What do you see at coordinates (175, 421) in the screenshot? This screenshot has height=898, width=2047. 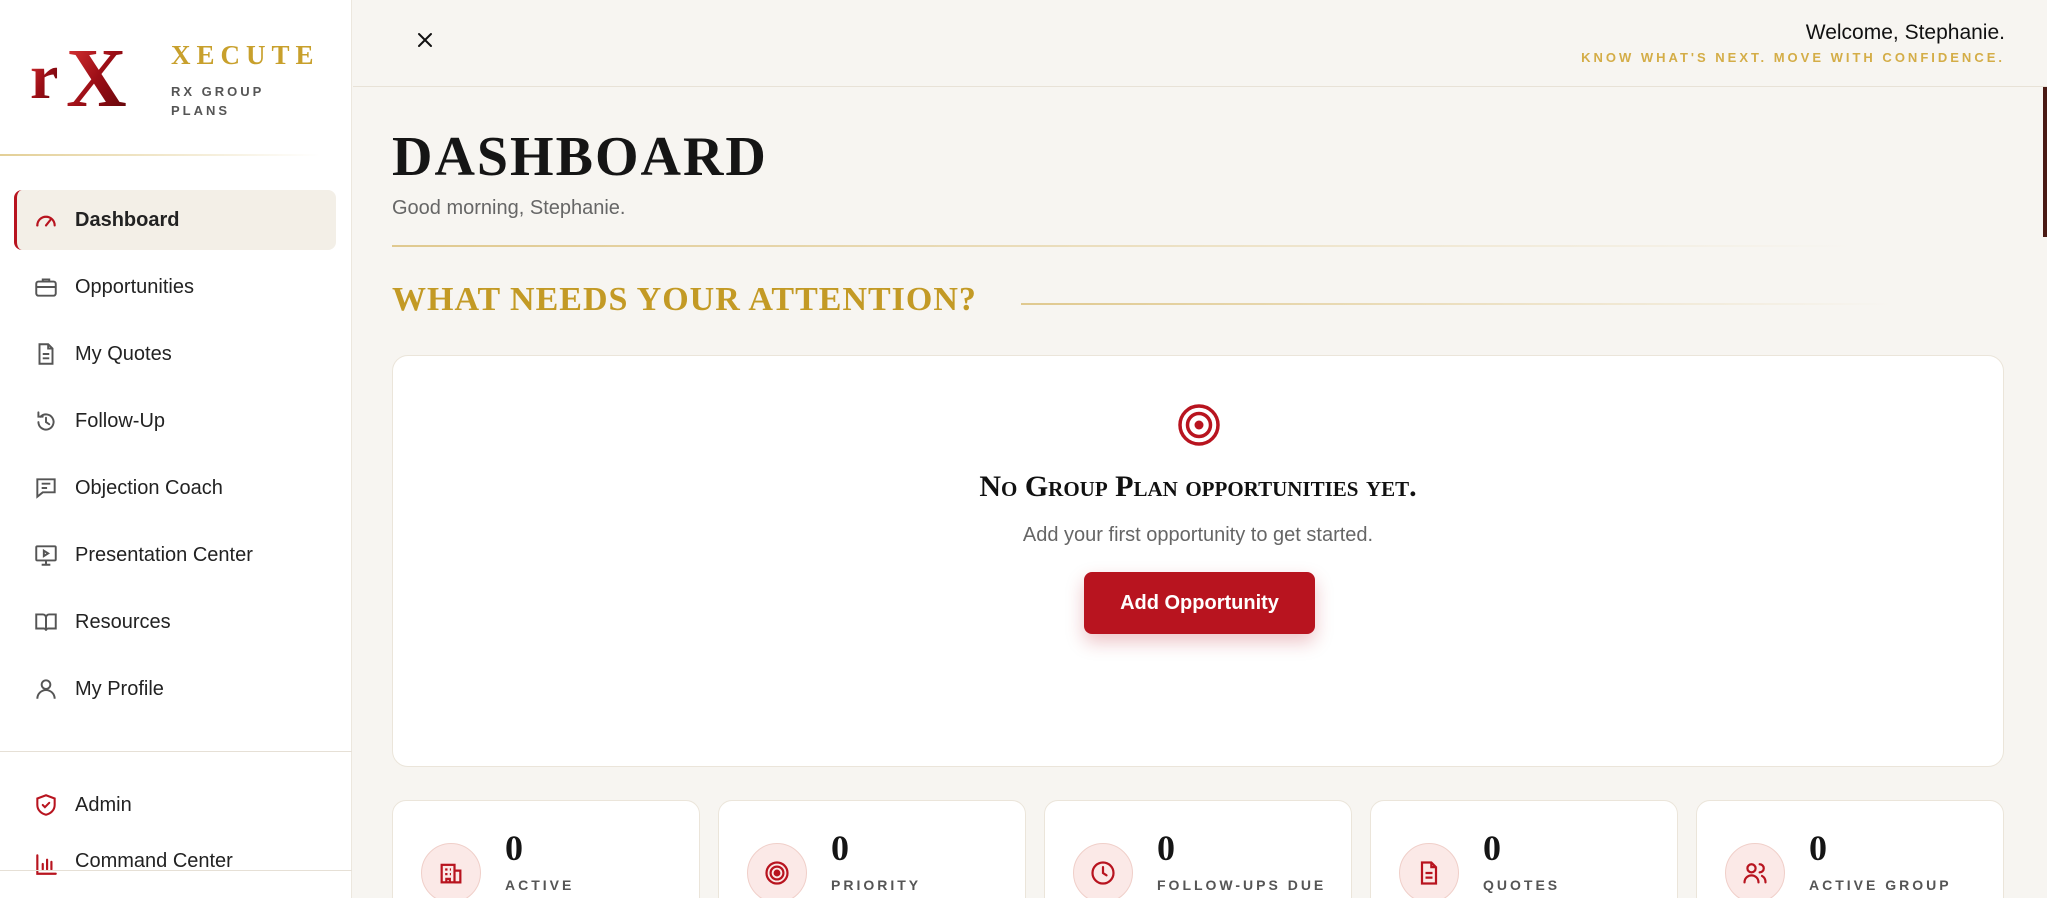 I see `sidebar-item-follow-up: Follow-Up` at bounding box center [175, 421].